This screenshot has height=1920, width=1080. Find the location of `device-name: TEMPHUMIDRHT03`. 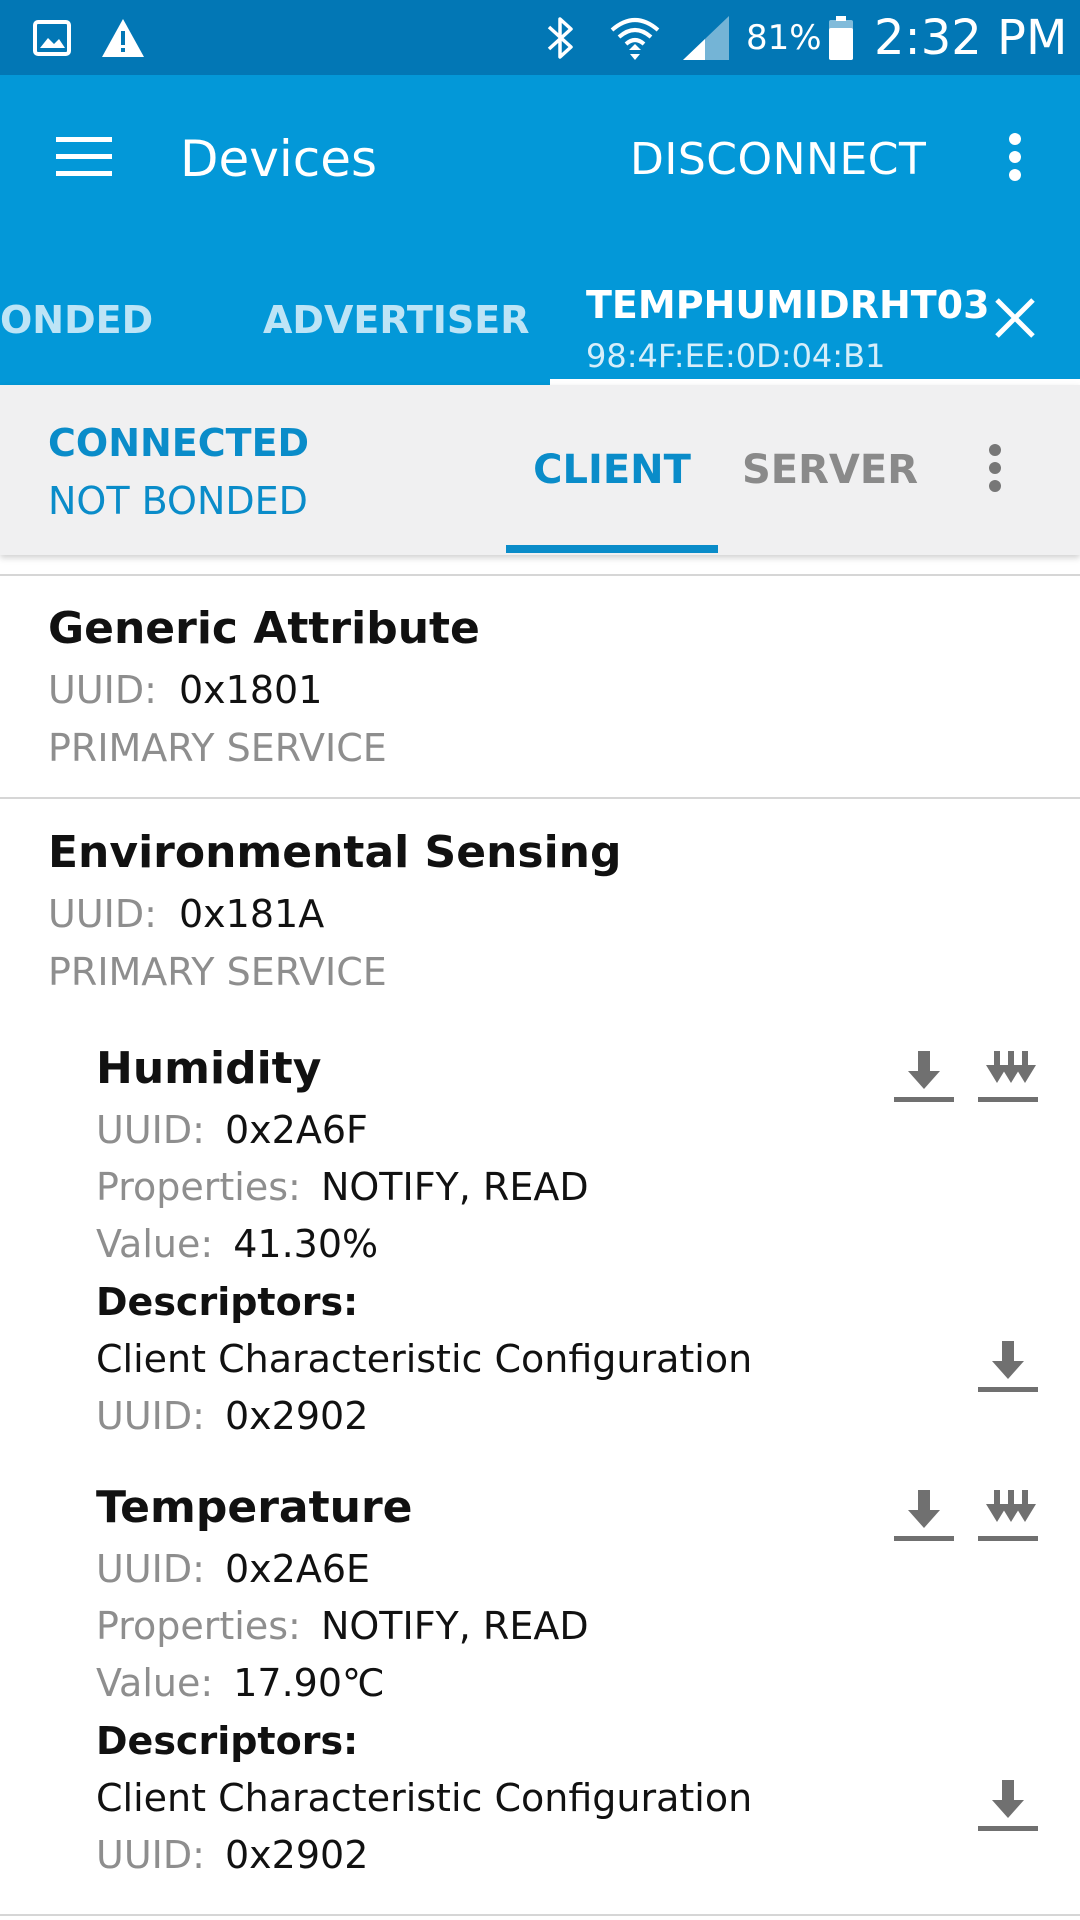

device-name: TEMPHUMIDRHT03 is located at coordinates (788, 305).